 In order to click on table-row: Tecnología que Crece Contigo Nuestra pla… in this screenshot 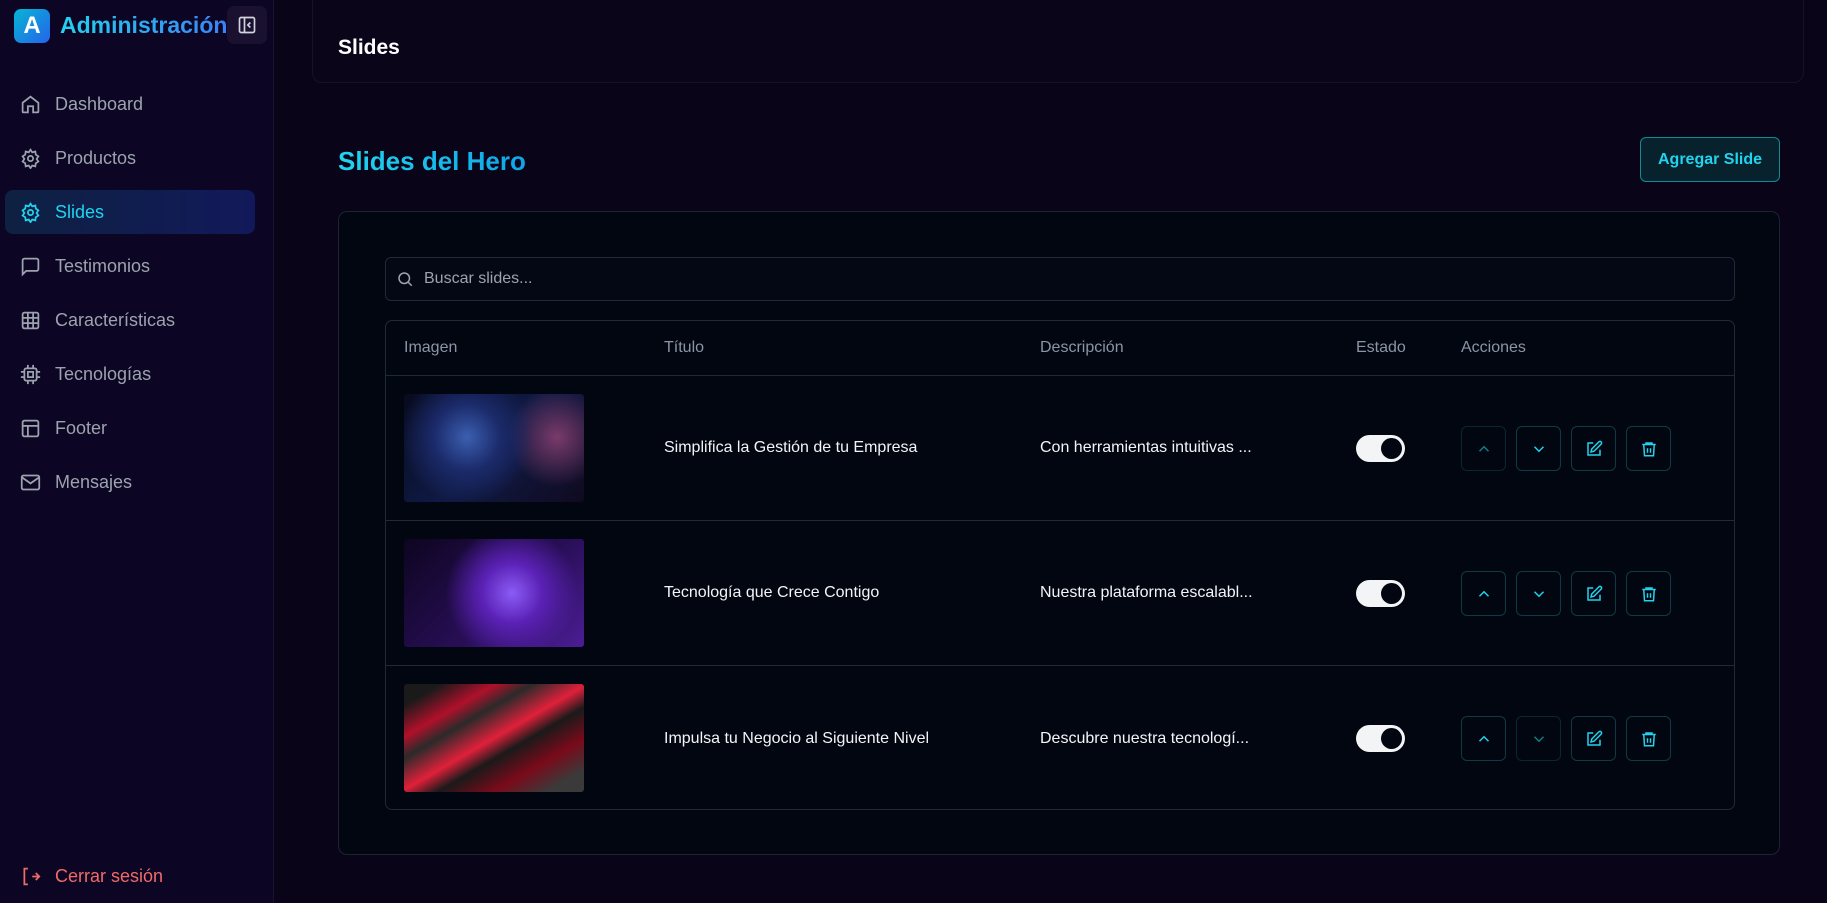, I will do `click(1060, 593)`.